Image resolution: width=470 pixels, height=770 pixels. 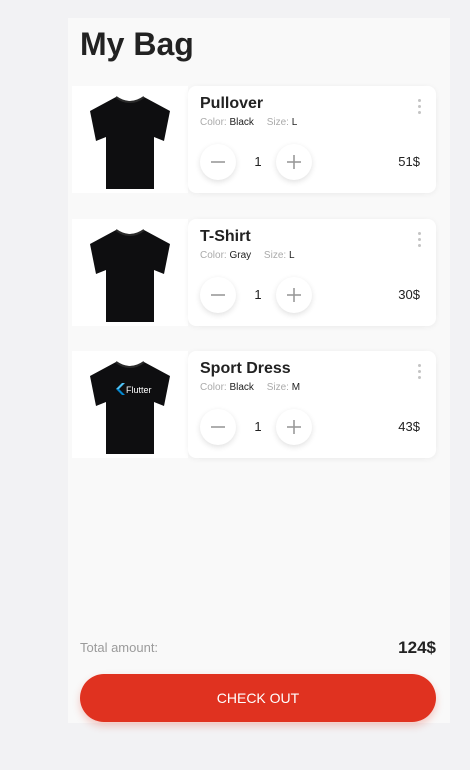 I want to click on product-image-tshirt, so click(x=130, y=272).